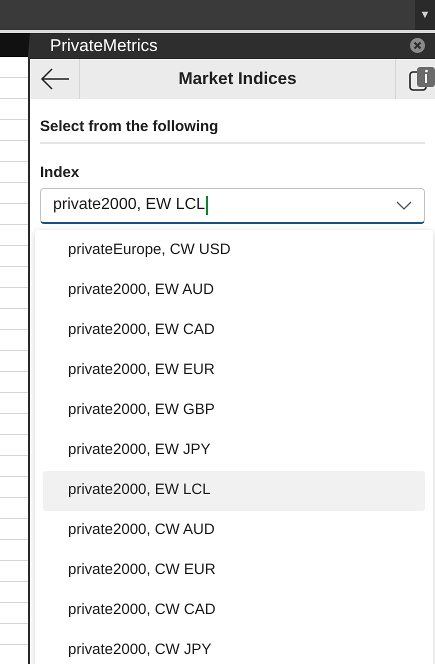 The height and width of the screenshot is (664, 435). Describe the element at coordinates (55, 79) in the screenshot. I see `back-arrow-icon` at that location.